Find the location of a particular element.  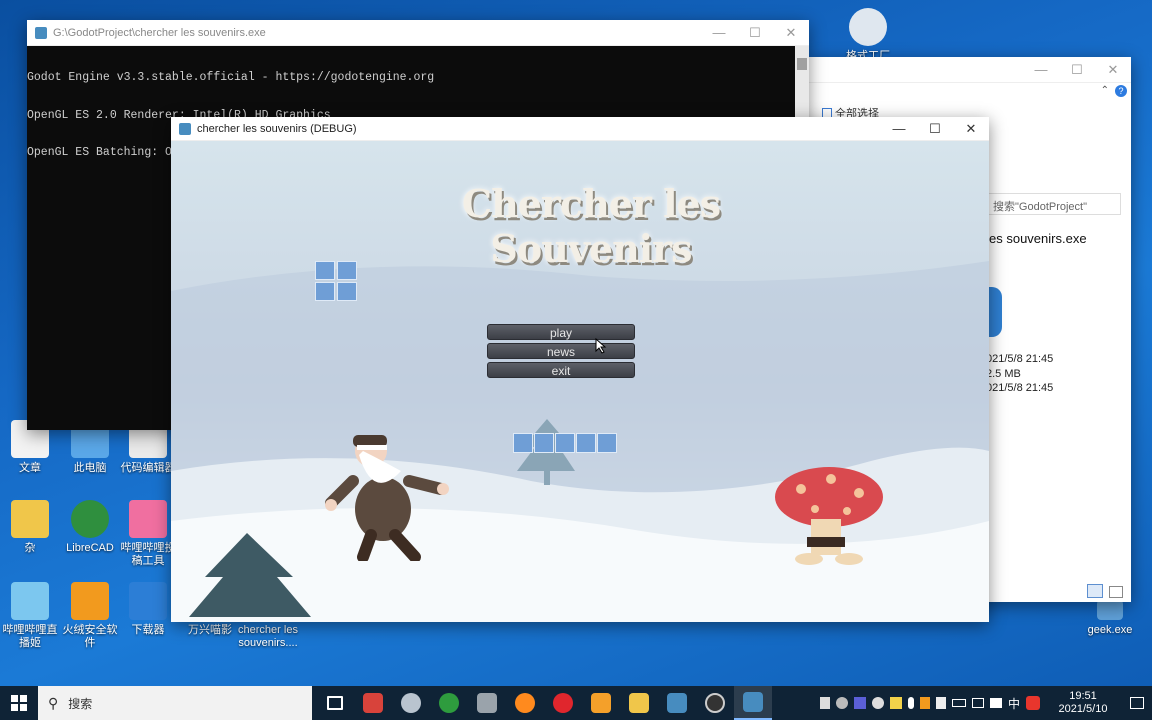

clock-time: 19:51 is located at coordinates (1083, 696).